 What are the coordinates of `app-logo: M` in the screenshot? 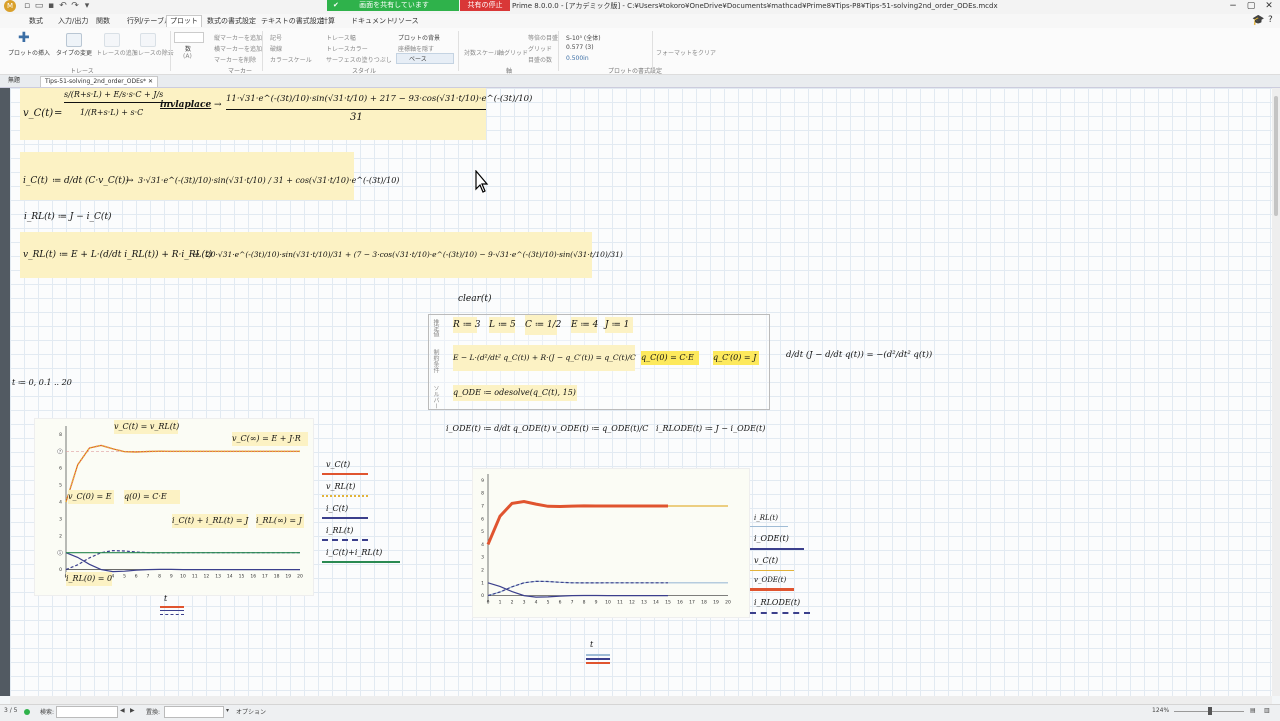 It's located at (10, 6).